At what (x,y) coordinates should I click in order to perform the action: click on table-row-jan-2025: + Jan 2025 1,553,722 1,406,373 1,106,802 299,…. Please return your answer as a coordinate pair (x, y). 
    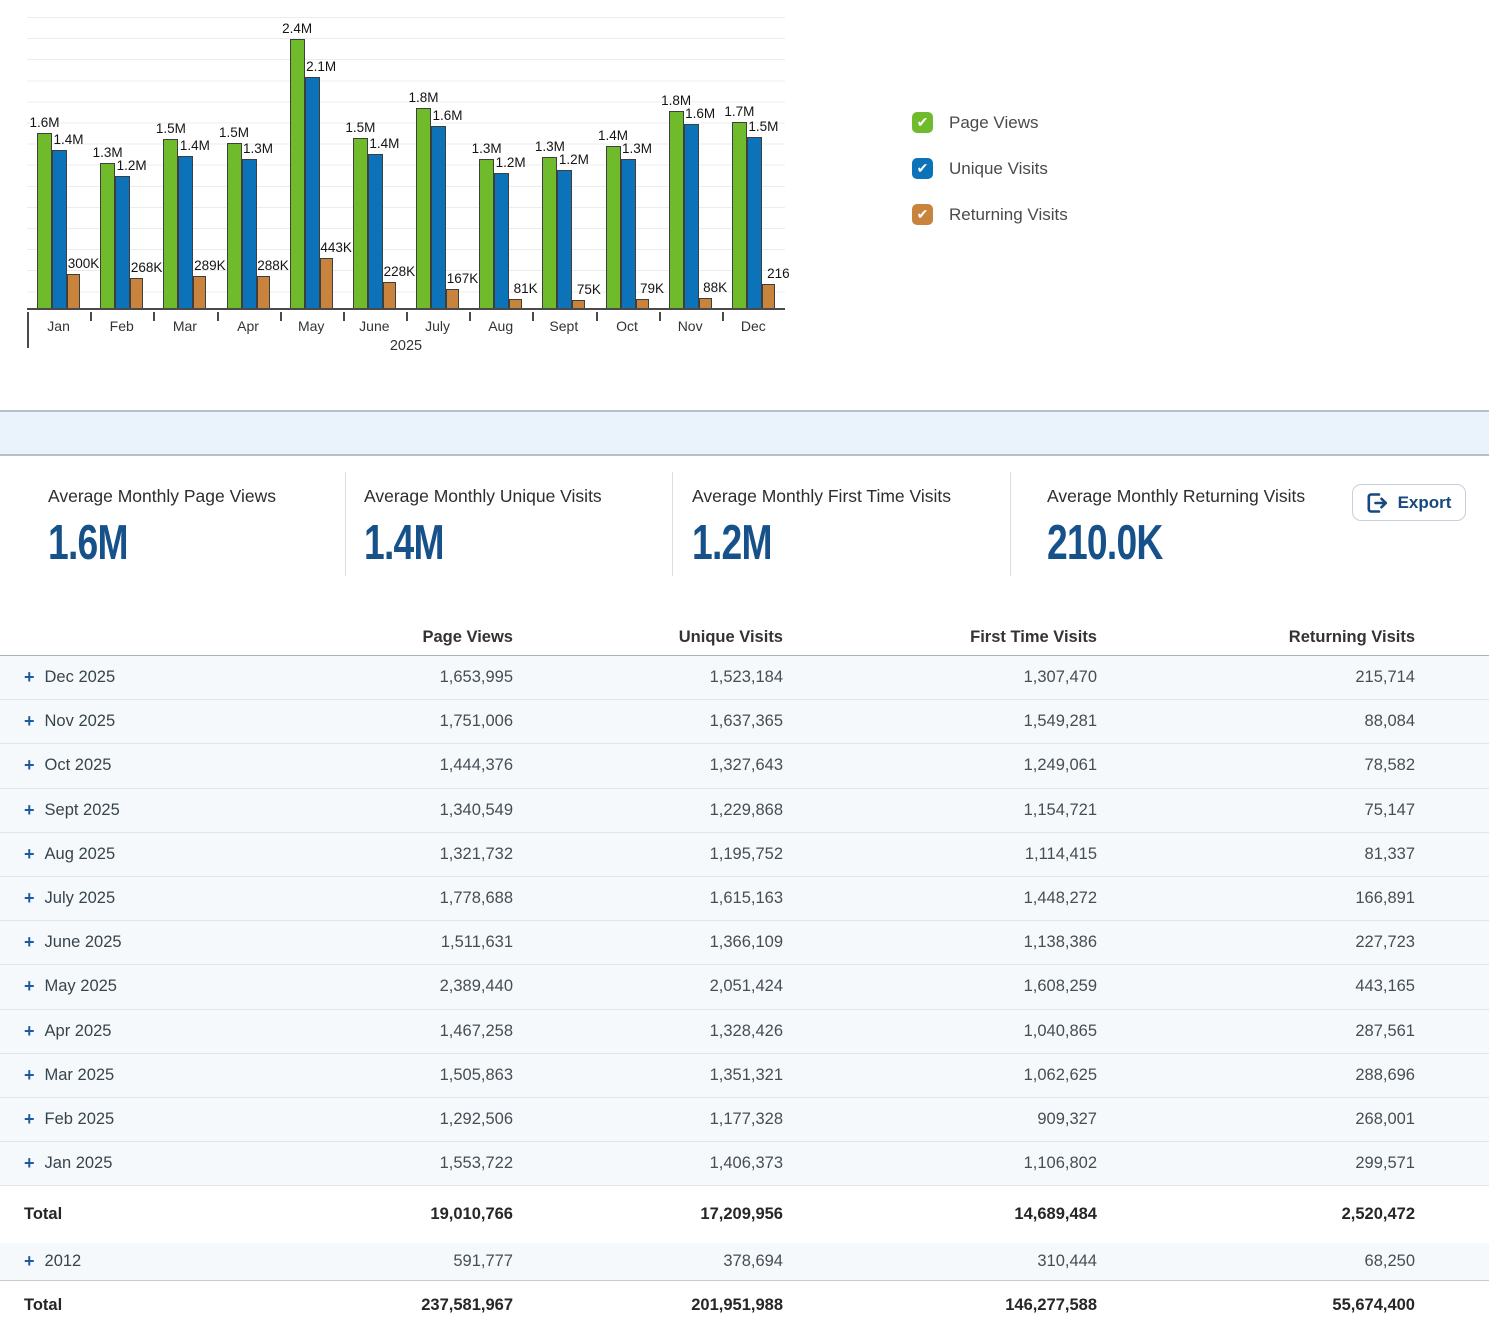
    Looking at the image, I should click on (744, 1164).